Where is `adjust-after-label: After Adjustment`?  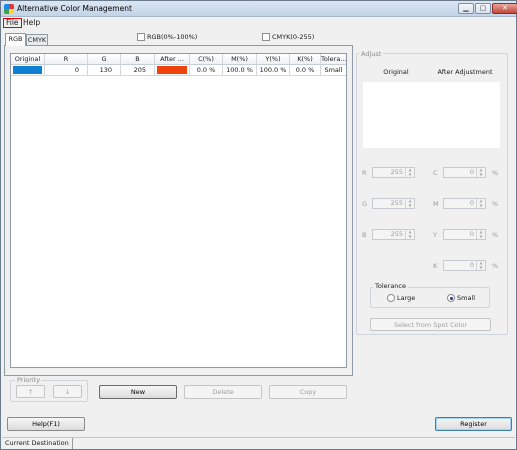
adjust-after-label: After Adjustment is located at coordinates (465, 72).